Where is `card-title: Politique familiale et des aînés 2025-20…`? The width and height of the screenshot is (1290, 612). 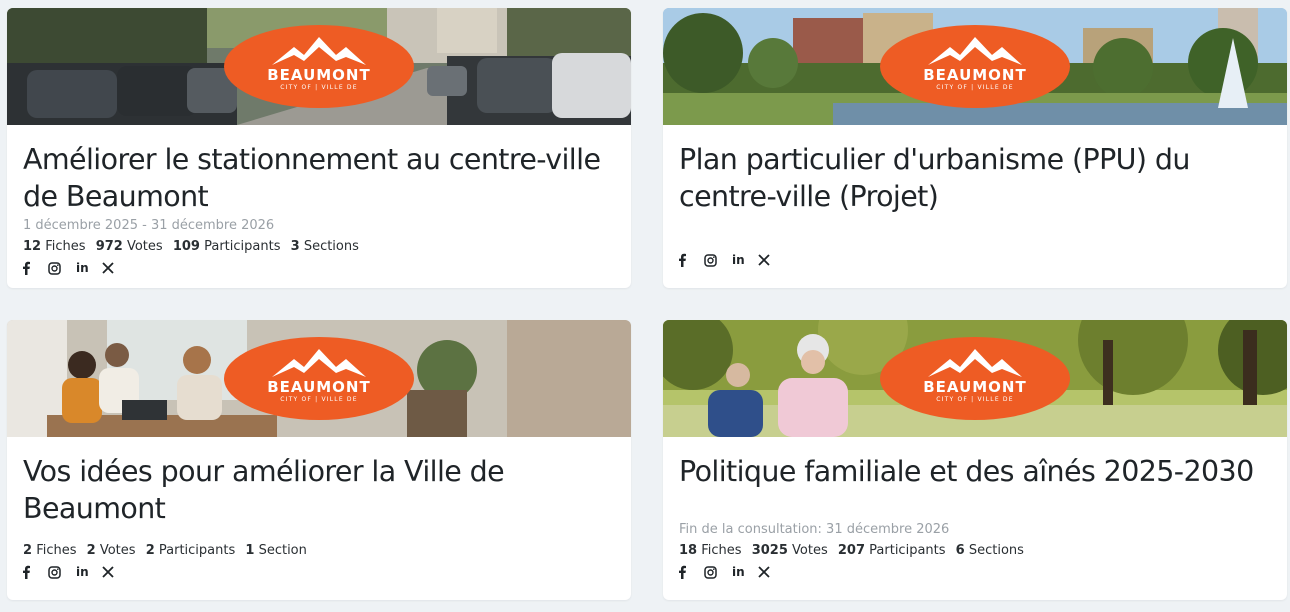
card-title: Politique familiale et des aînés 2025-20… is located at coordinates (979, 471).